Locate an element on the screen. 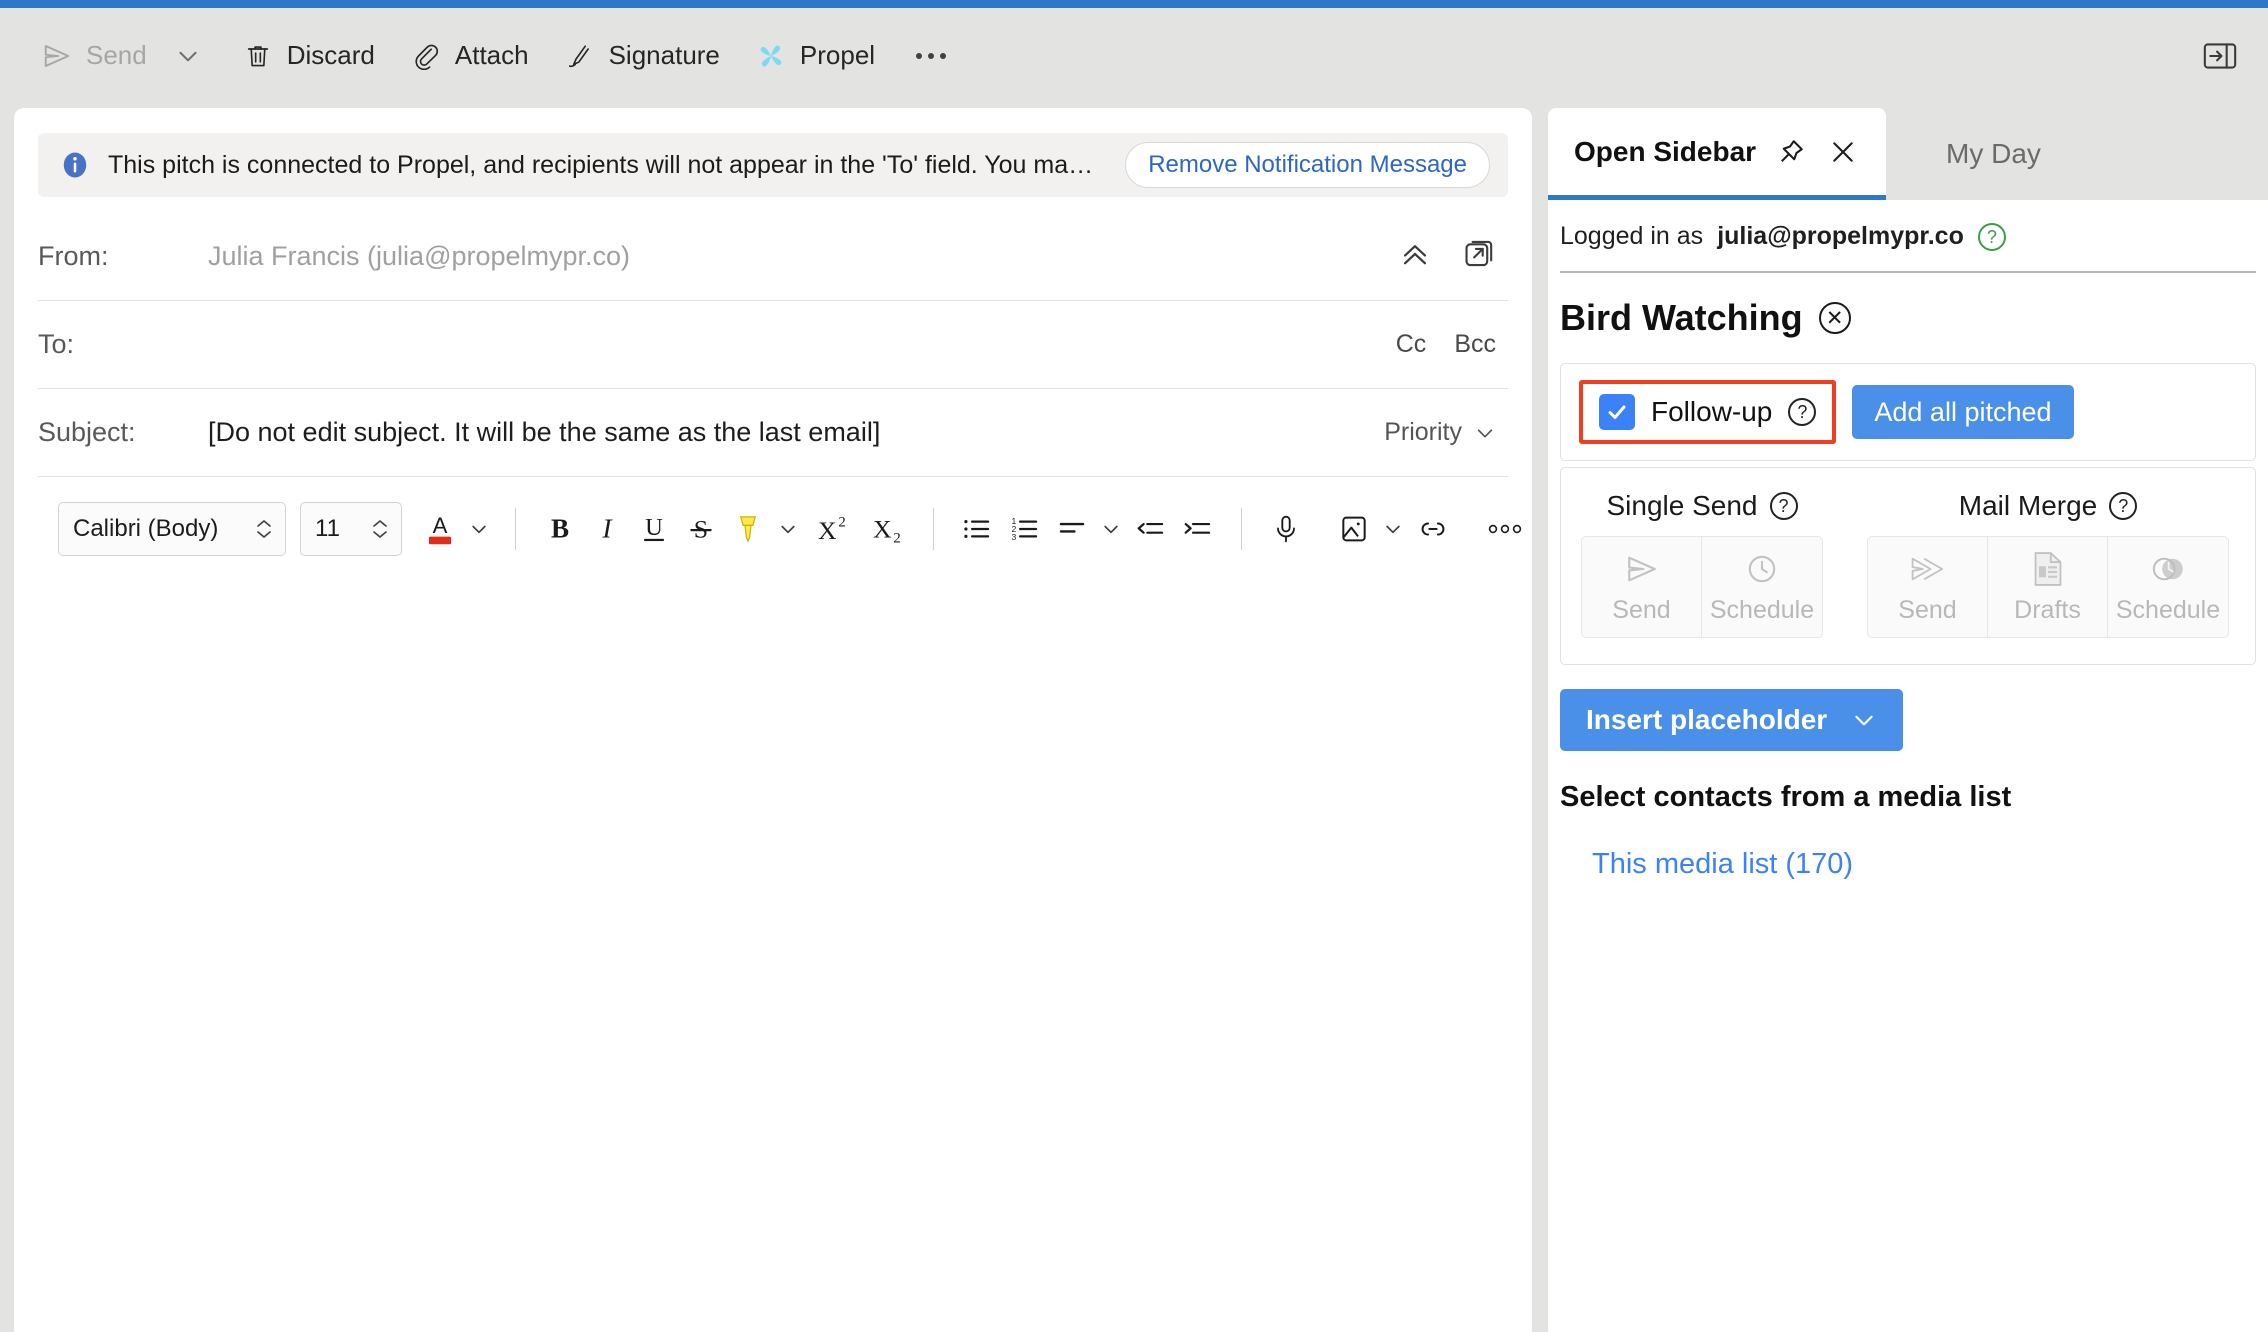 This screenshot has width=2268, height=1332. single-send-help-circle-icon: ? is located at coordinates (1783, 506).